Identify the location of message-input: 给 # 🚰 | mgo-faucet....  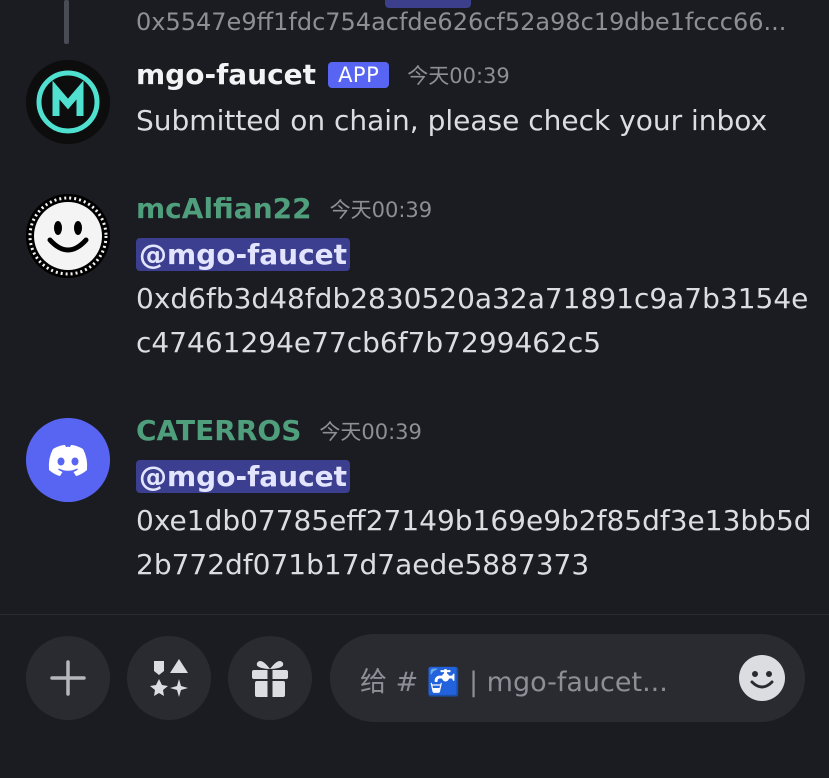
(567, 678).